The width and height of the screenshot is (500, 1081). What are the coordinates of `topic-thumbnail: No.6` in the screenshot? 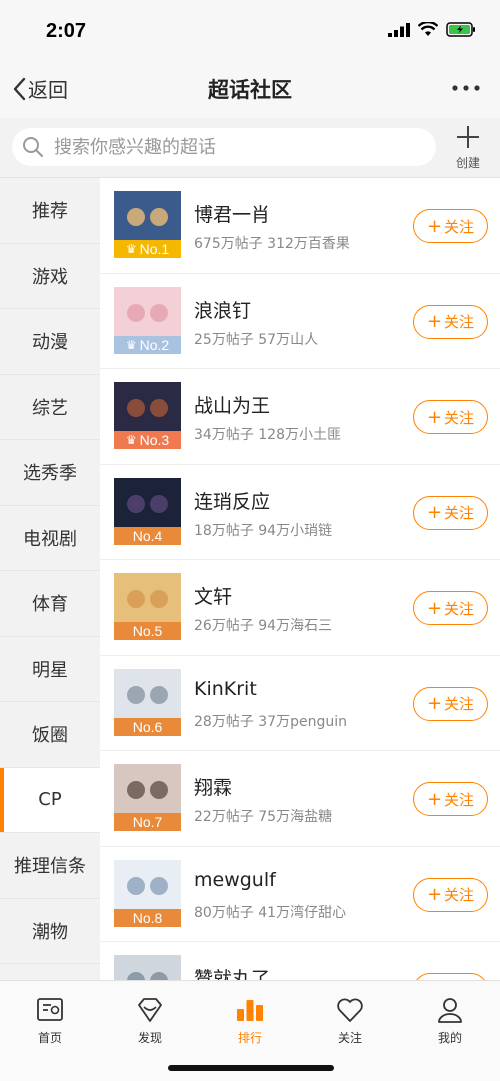 It's located at (147, 702).